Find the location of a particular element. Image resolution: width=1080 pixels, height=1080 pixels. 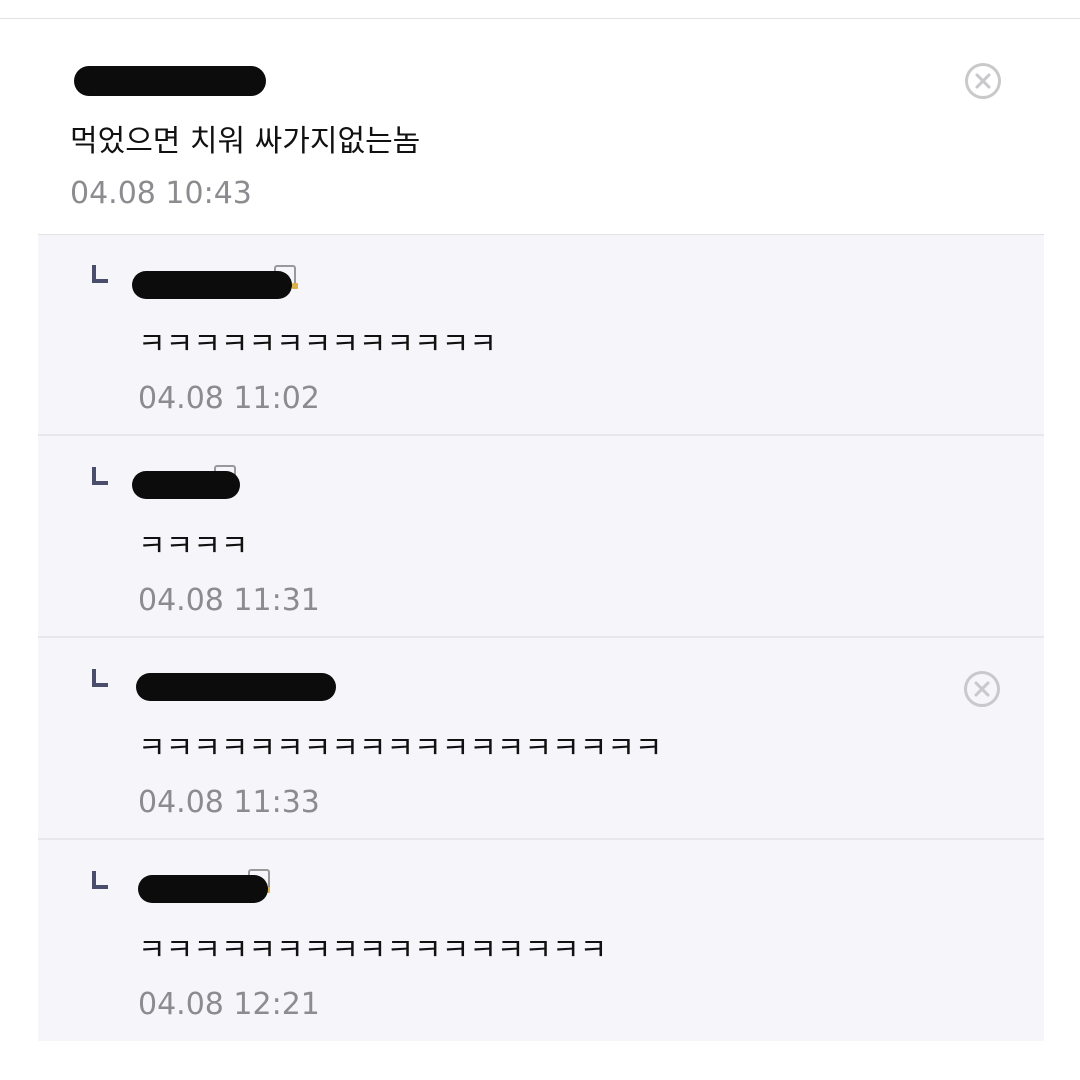

reply-timestamp: 04.08 11:02 is located at coordinates (229, 398).